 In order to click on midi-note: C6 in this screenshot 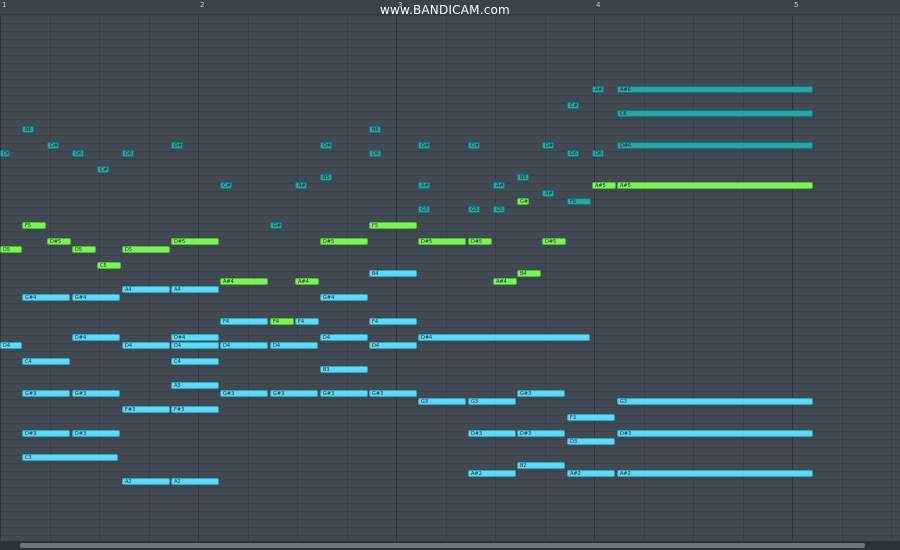, I will do `click(715, 113)`.